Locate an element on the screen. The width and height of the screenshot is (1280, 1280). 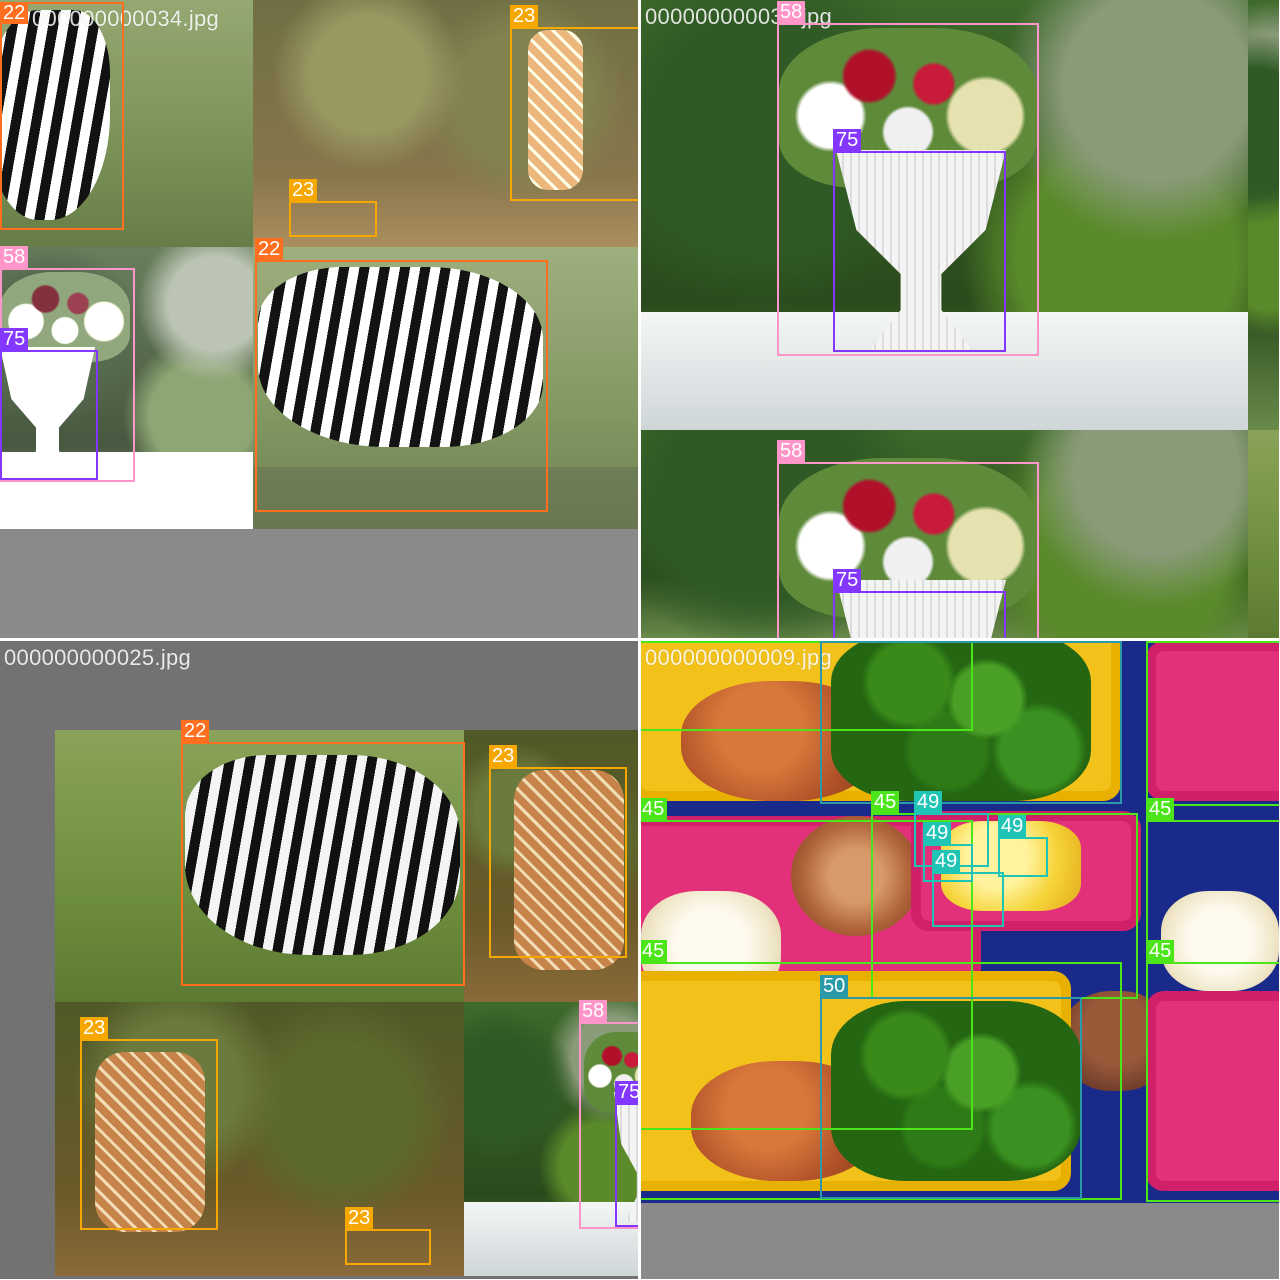
image-filename: 000000000025.jpg is located at coordinates (98, 657).